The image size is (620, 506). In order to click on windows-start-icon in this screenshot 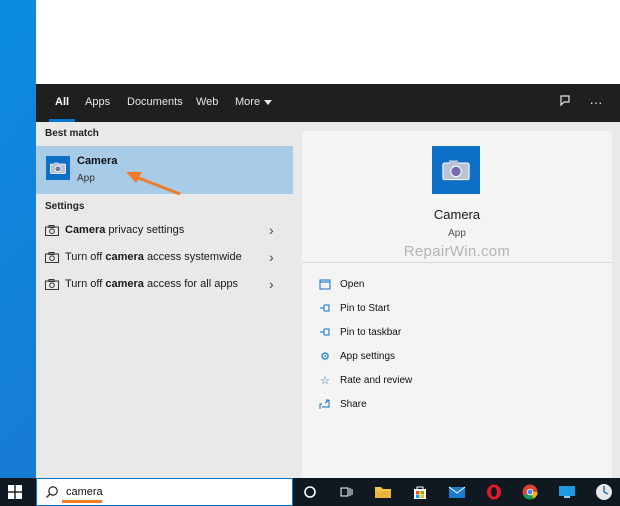, I will do `click(15, 492)`.